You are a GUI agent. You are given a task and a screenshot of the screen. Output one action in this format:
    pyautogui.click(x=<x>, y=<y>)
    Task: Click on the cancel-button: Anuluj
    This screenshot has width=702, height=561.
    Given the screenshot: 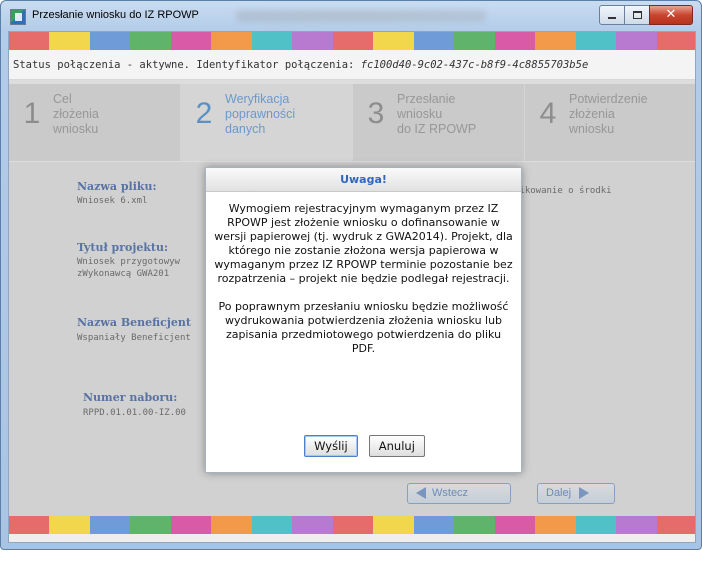 What is the action you would take?
    pyautogui.click(x=396, y=446)
    